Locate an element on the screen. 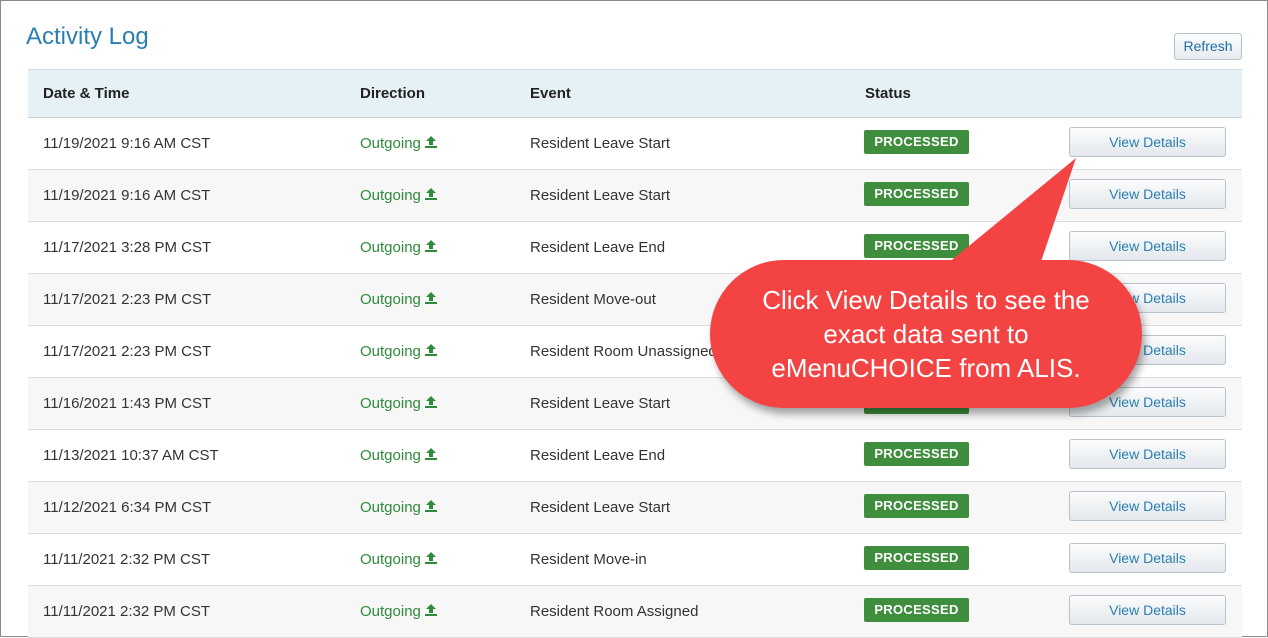  page-title: Activity Log is located at coordinates (87, 36).